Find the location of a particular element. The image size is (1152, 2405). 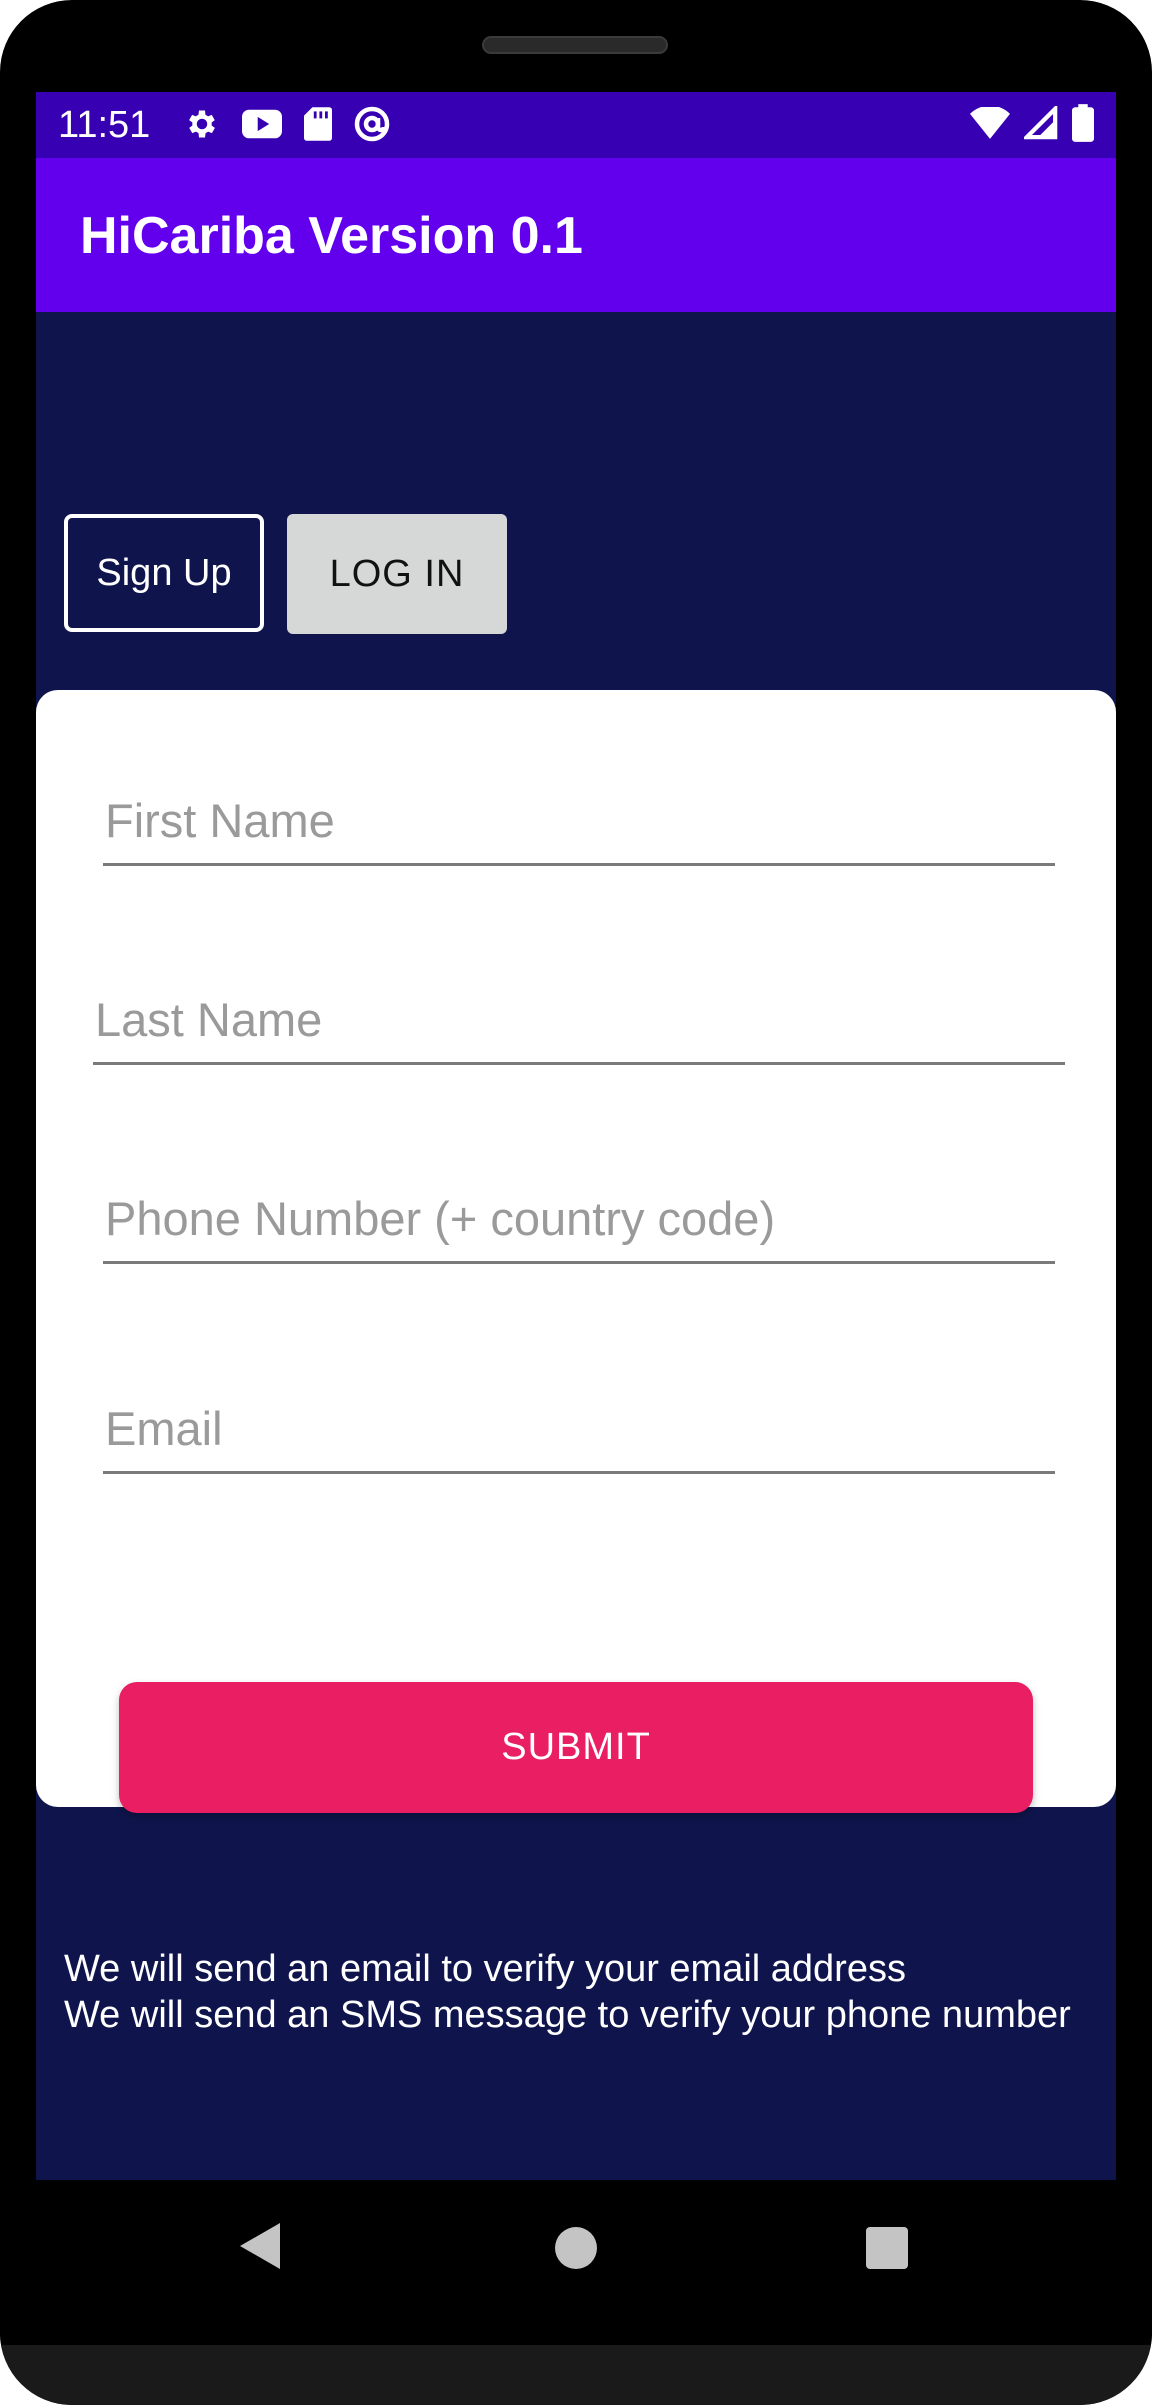

status-icons-right is located at coordinates (1032, 123).